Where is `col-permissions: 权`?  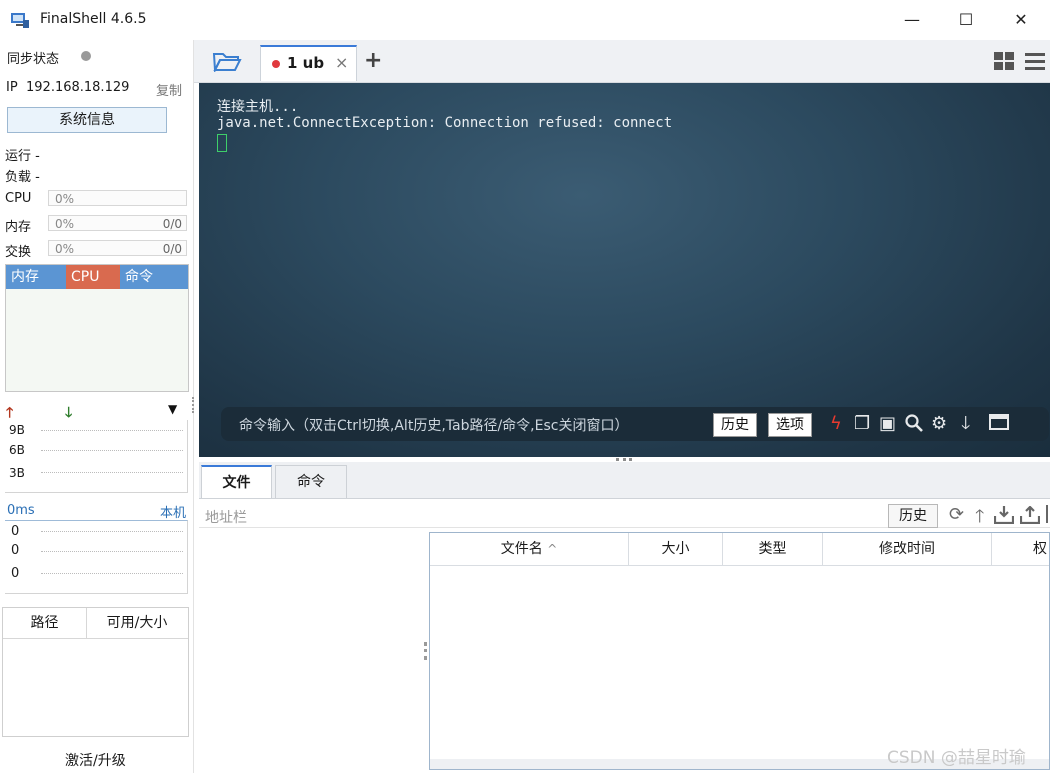 col-permissions: 权 is located at coordinates (1020, 549).